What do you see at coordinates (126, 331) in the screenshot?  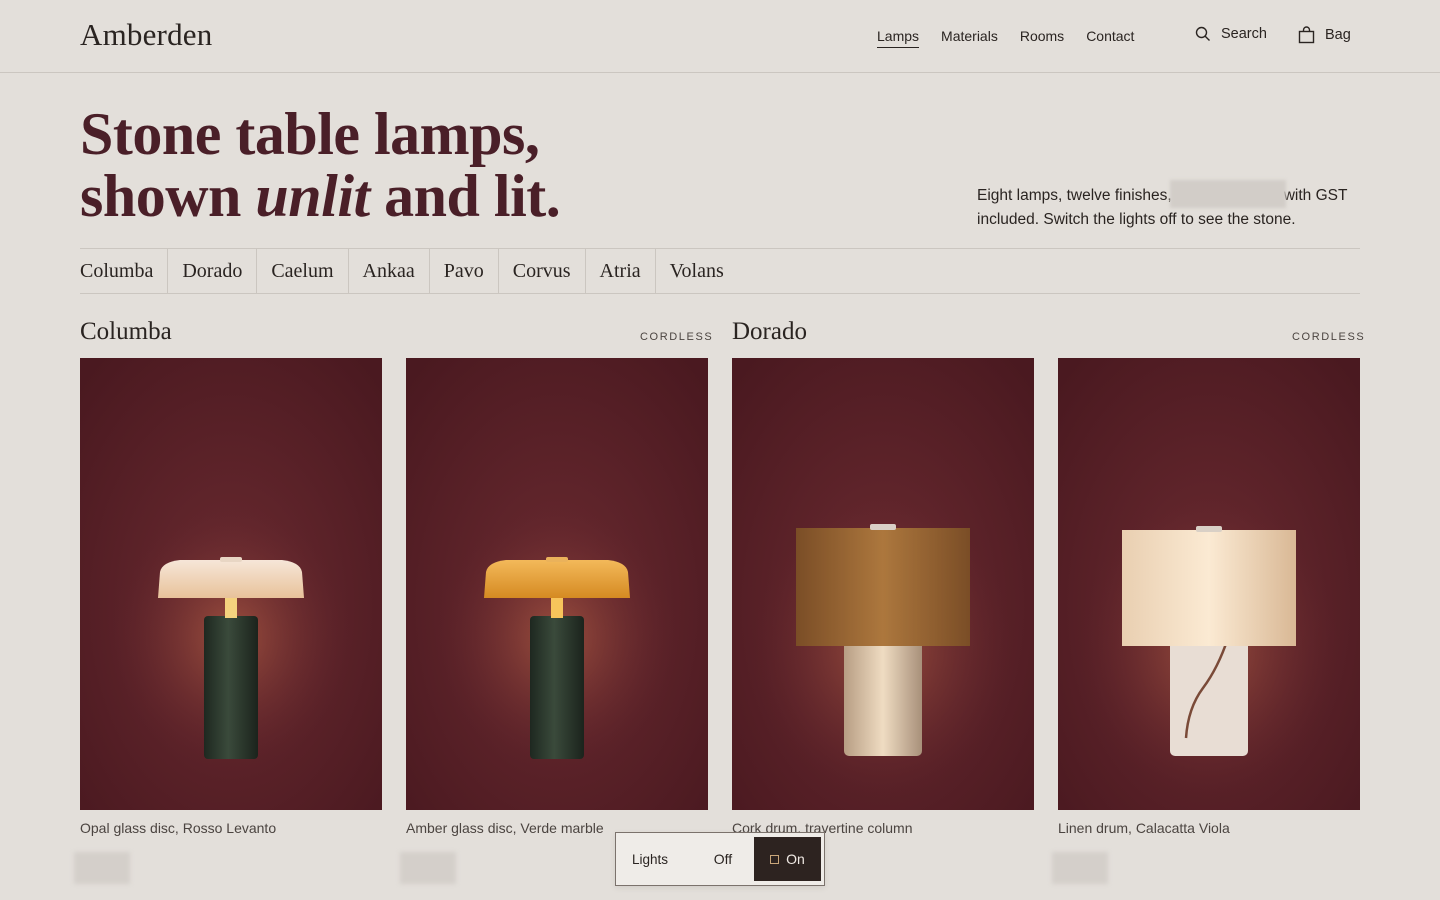 I see `group-title-columba: Columba` at bounding box center [126, 331].